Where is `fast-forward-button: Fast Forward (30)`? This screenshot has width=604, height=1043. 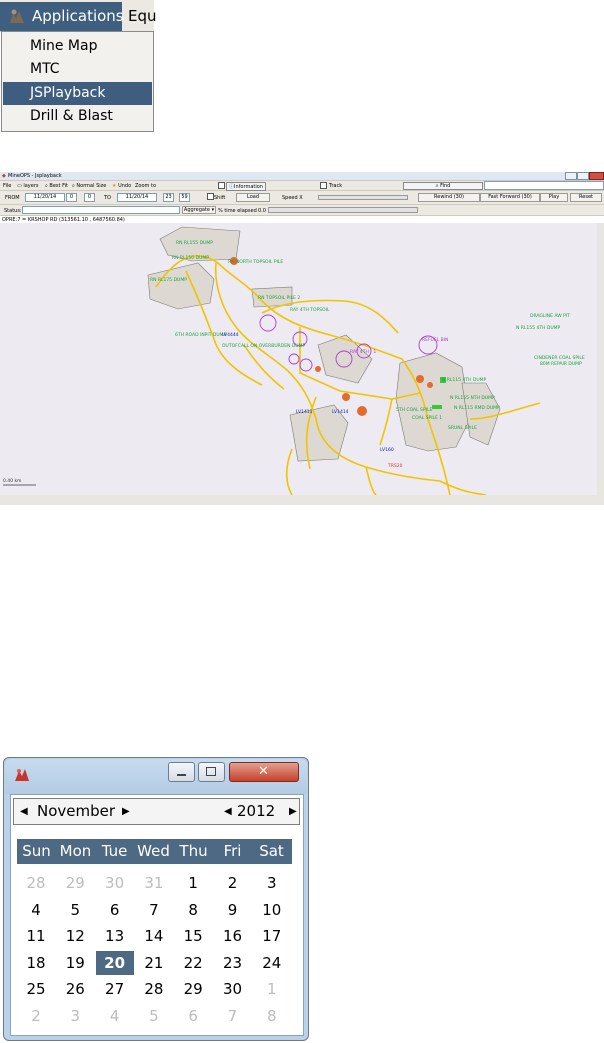
fast-forward-button: Fast Forward (30) is located at coordinates (510, 197).